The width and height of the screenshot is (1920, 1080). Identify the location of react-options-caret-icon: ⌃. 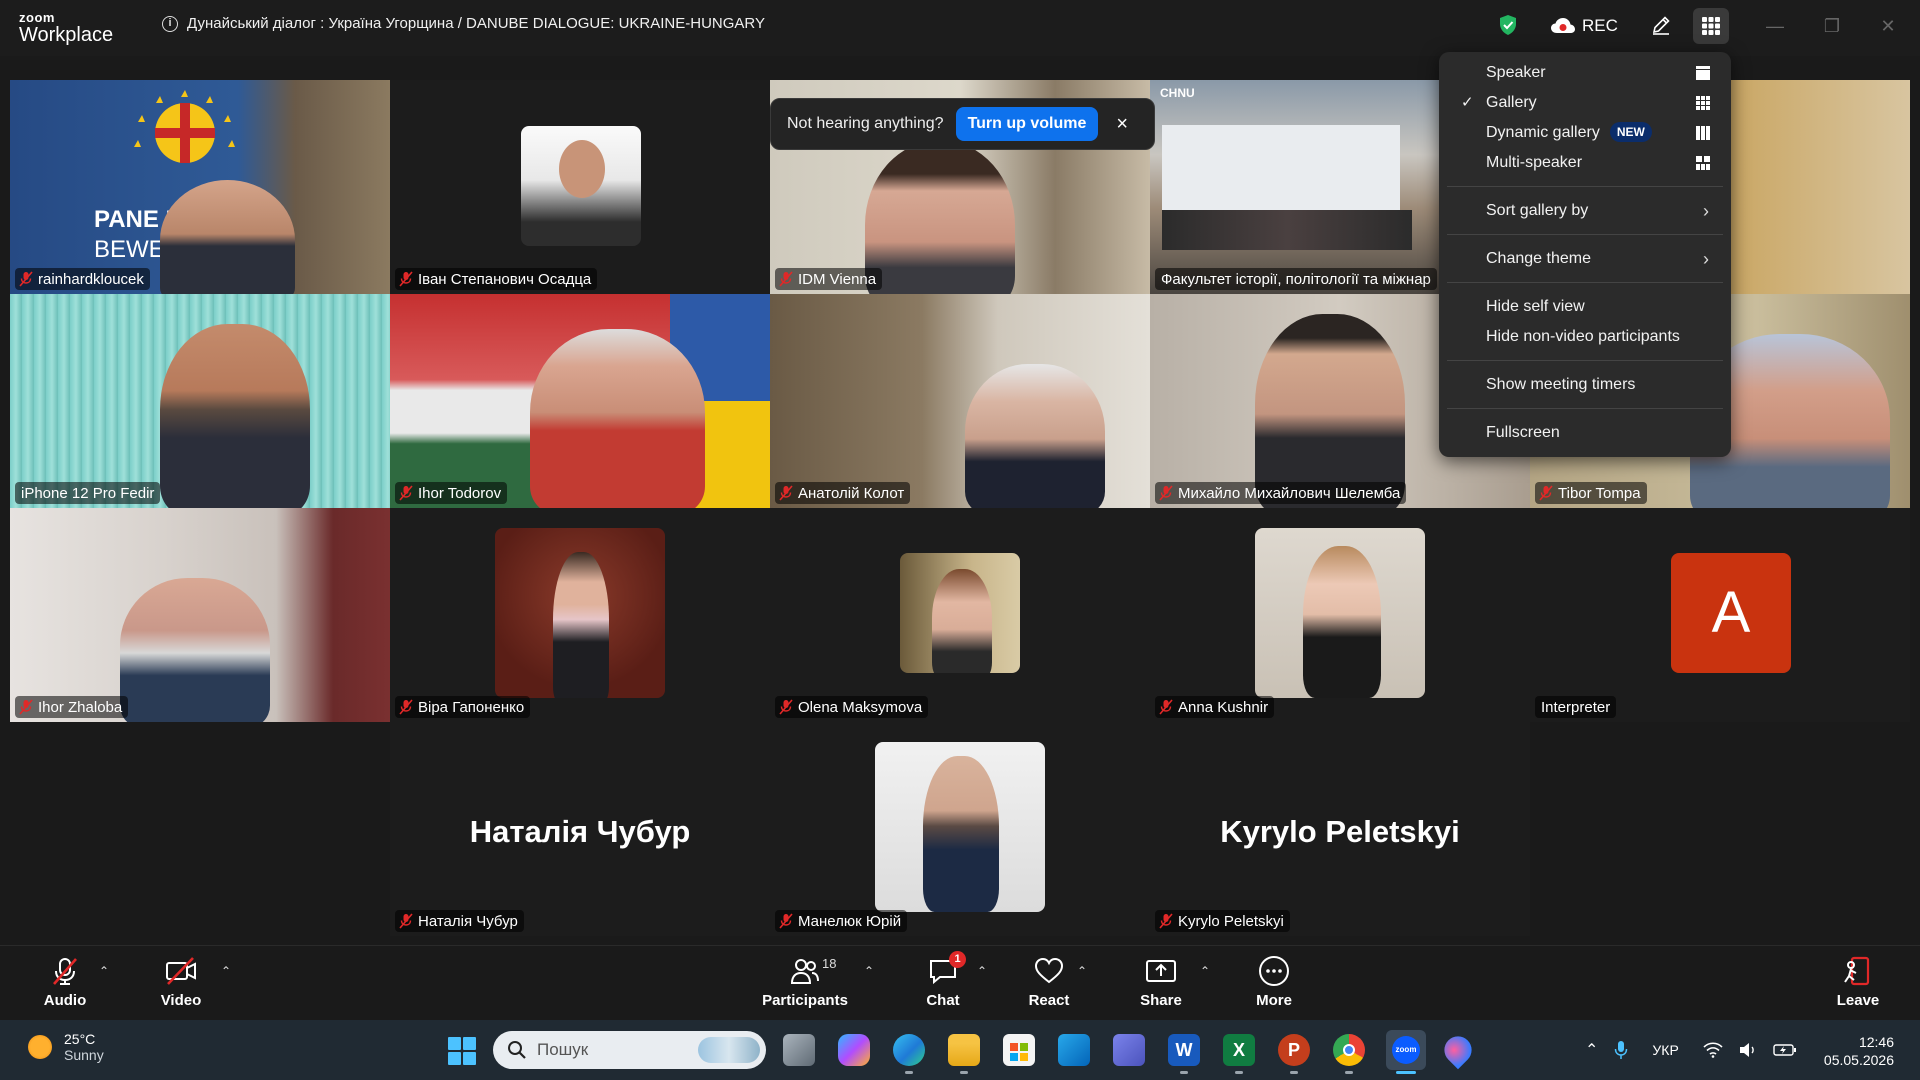
(1084, 971).